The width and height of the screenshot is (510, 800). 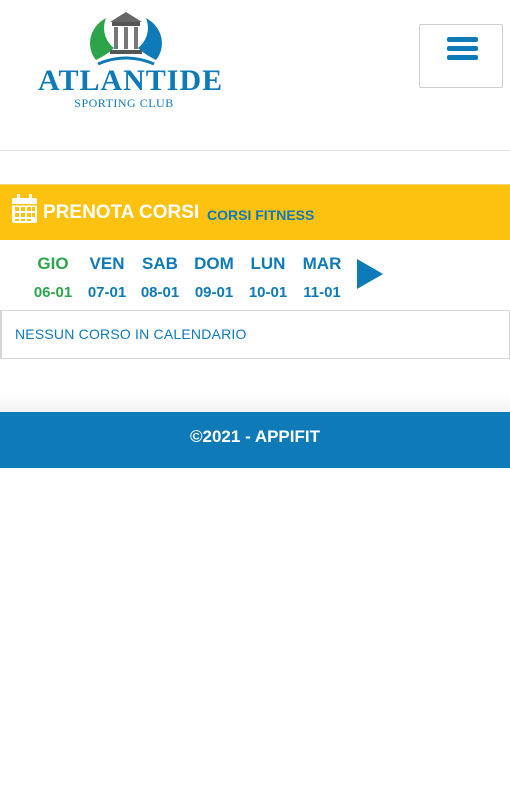 What do you see at coordinates (107, 292) in the screenshot?
I see `day-date: 07-01` at bounding box center [107, 292].